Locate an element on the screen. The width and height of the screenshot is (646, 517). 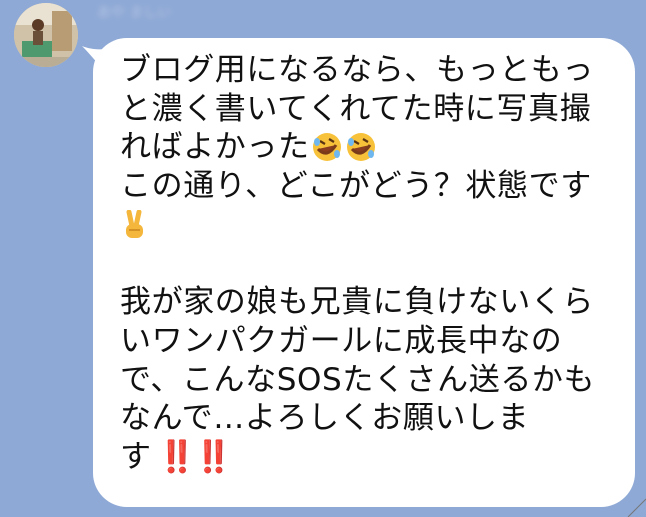
page-corner-icon is located at coordinates (636, 507).